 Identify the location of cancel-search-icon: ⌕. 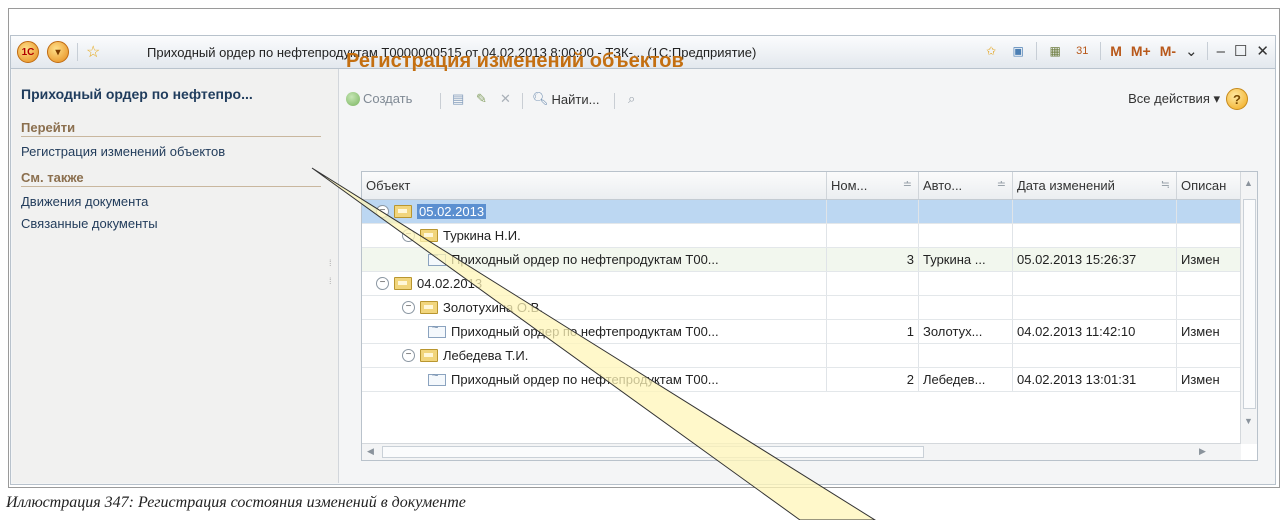
(631, 99).